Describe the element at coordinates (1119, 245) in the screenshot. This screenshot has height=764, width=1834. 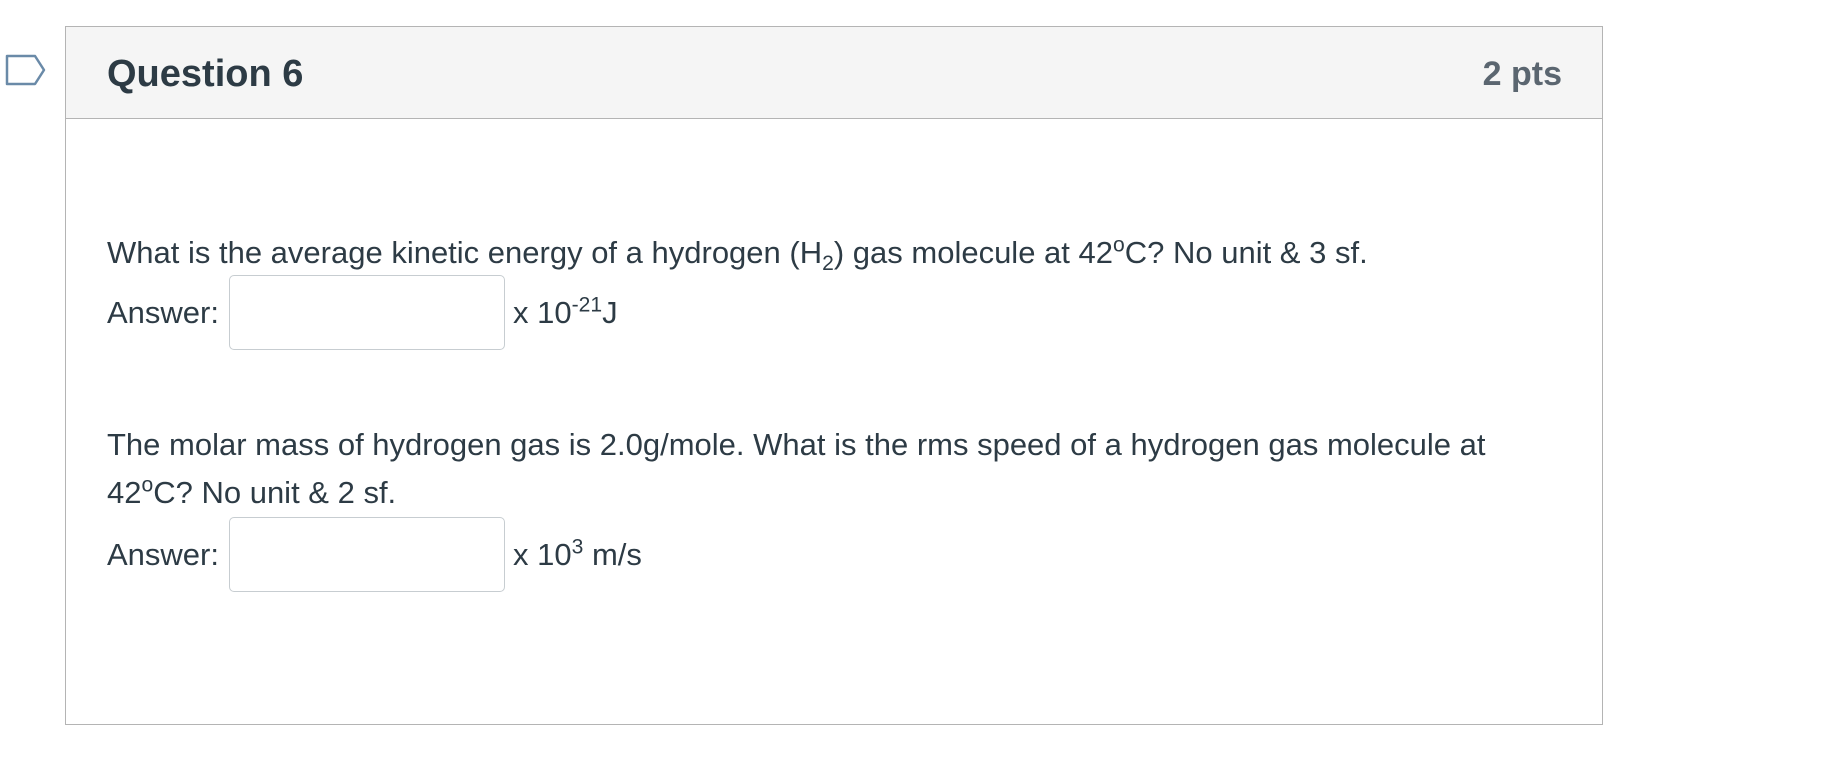
I see `prompt-1-degree: o` at that location.